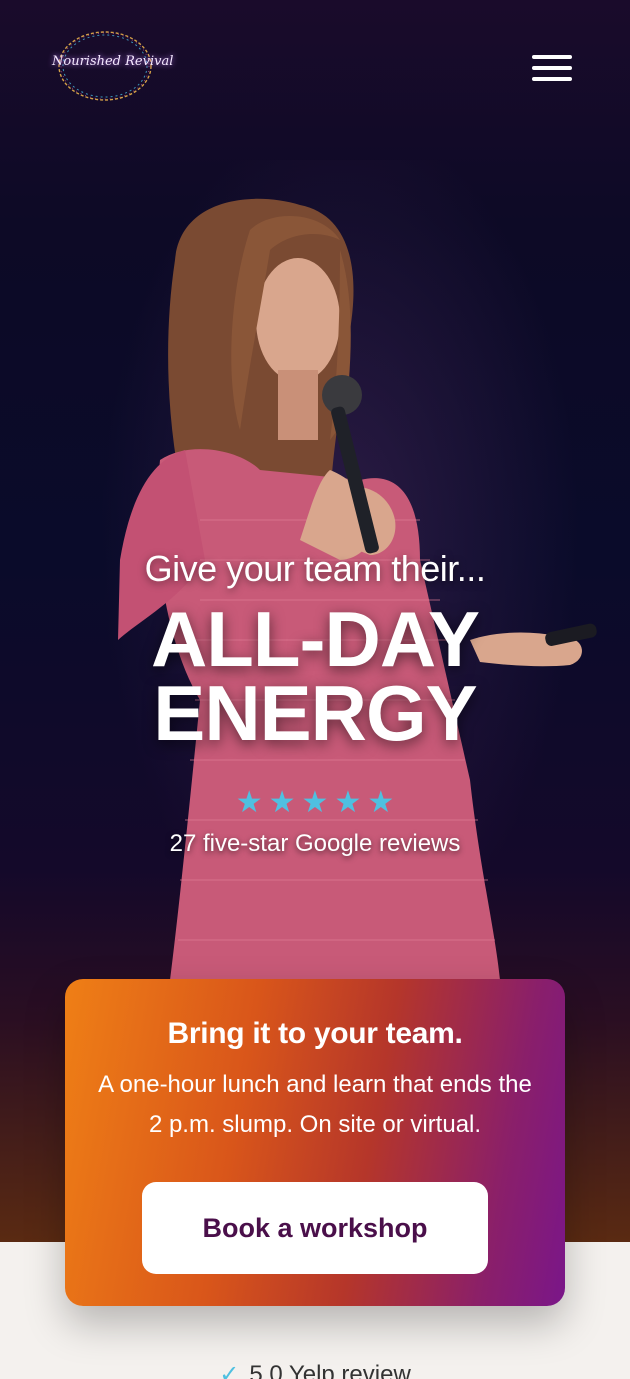 The width and height of the screenshot is (630, 1379). Describe the element at coordinates (229, 1370) in the screenshot. I see `check-icon: ✓` at that location.